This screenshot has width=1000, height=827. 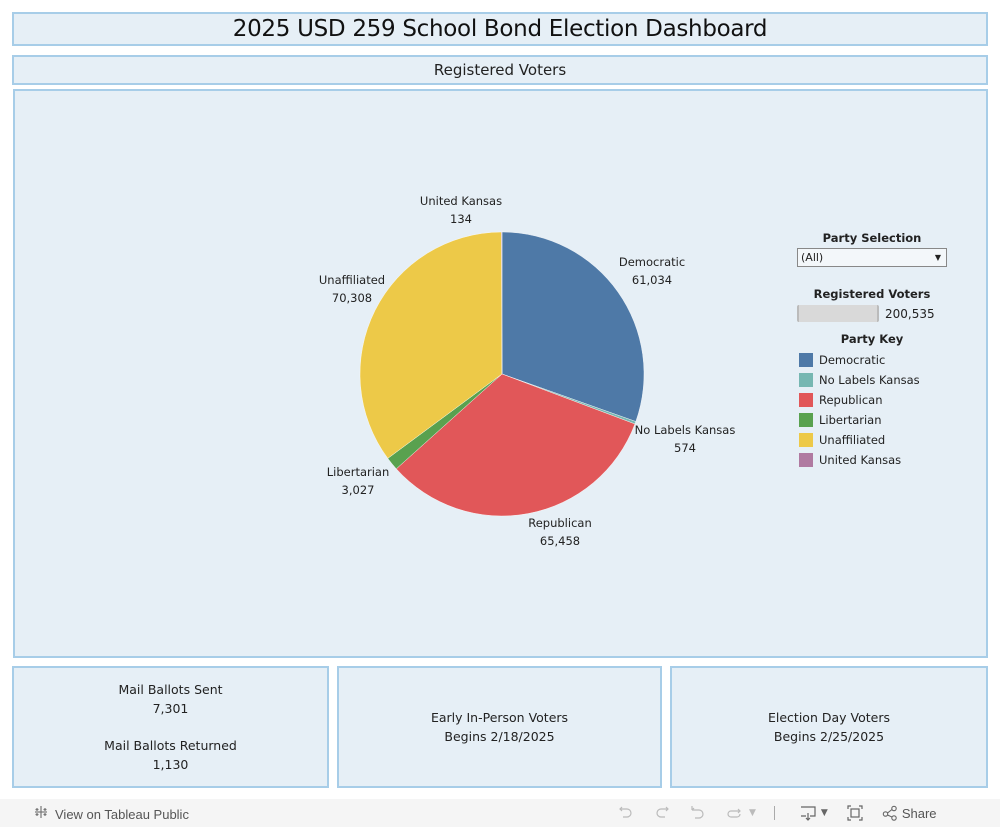 I want to click on pie-value-unaffiliated: 70,308, so click(x=352, y=298).